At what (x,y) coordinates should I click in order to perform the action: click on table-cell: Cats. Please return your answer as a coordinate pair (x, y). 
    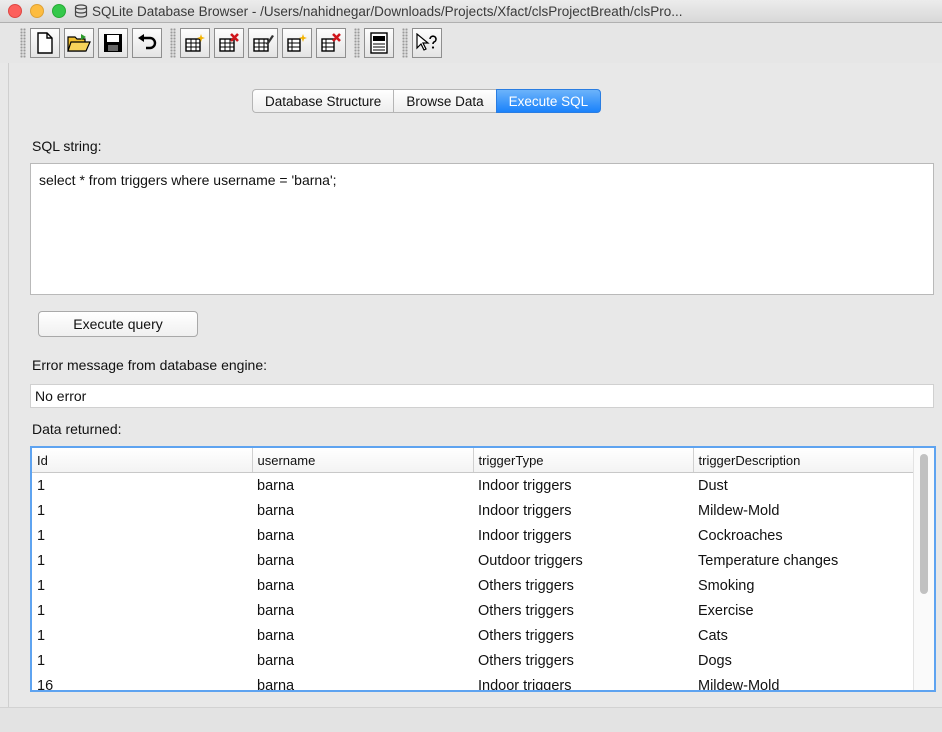
    Looking at the image, I should click on (804, 635).